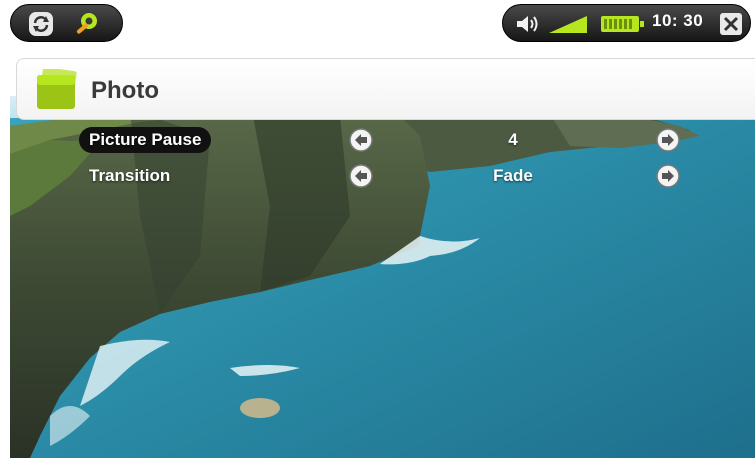 This screenshot has width=755, height=458. I want to click on settings-icon, so click(87, 24).